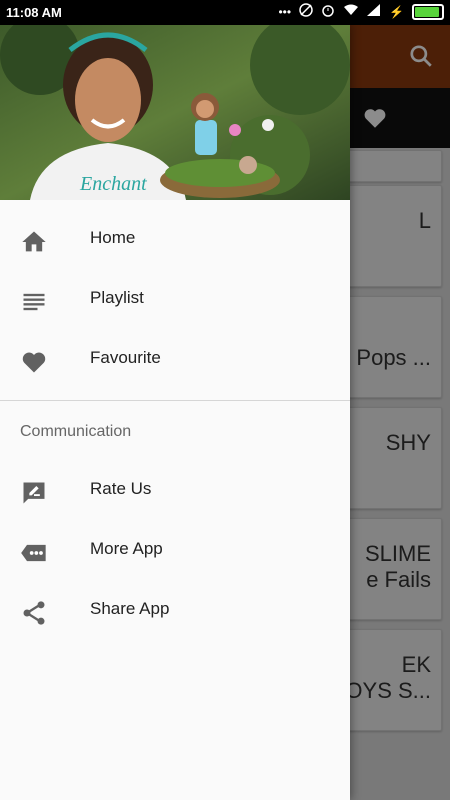 This screenshot has height=800, width=450. I want to click on drawer-item-home: Home, so click(175, 240).